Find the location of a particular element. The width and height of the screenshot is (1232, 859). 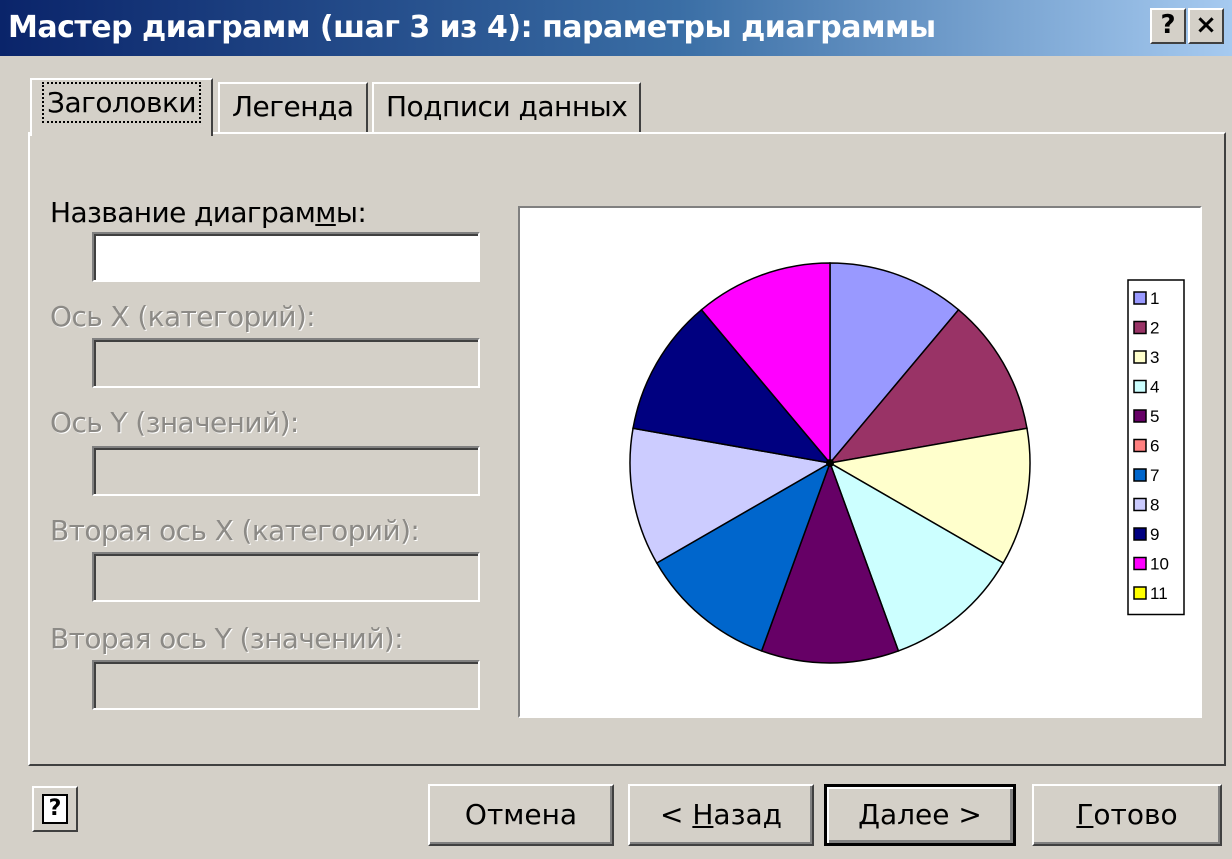

chart-title-field is located at coordinates (286, 257).